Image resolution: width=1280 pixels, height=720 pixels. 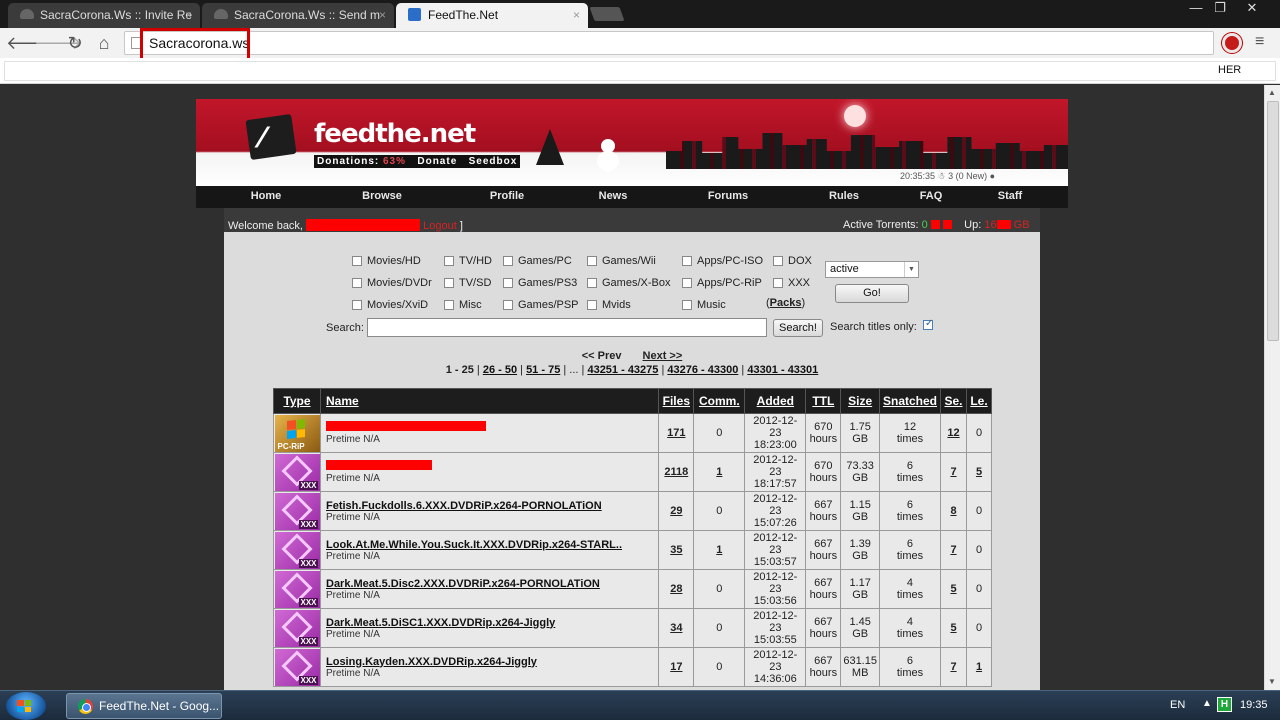 What do you see at coordinates (979, 472) in the screenshot?
I see `leechers-count: 5` at bounding box center [979, 472].